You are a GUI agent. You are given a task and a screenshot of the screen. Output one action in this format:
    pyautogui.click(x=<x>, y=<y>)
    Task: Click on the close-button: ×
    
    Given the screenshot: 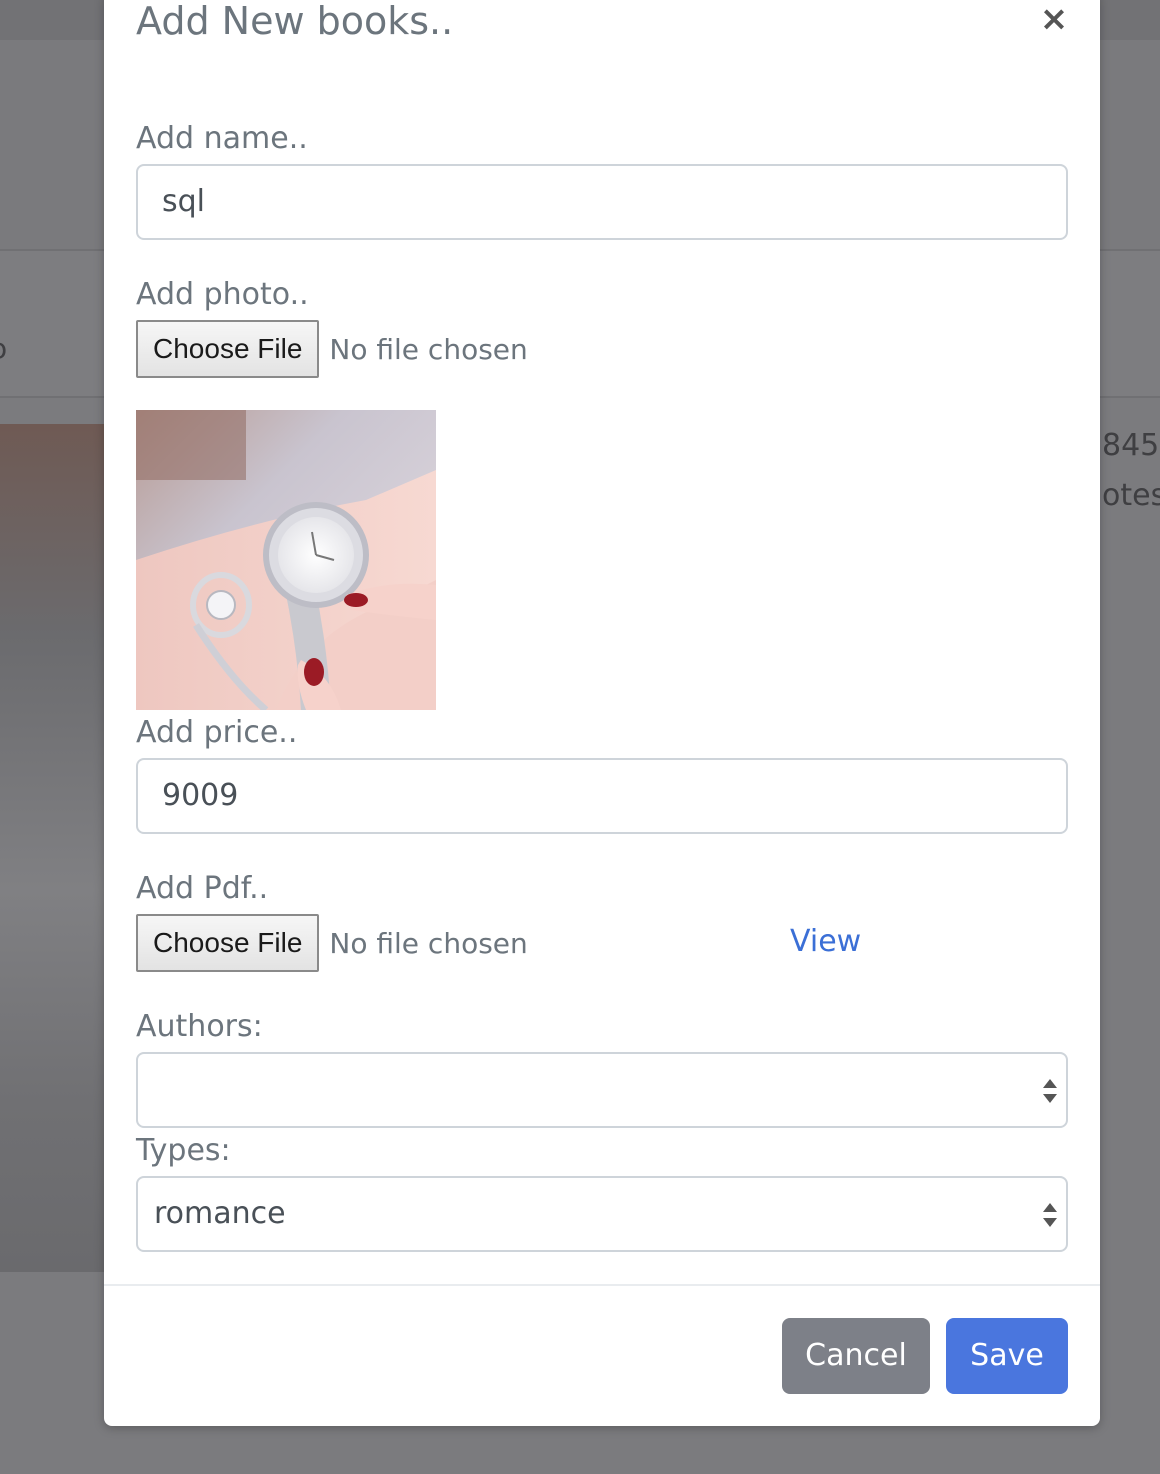 What is the action you would take?
    pyautogui.click(x=1054, y=19)
    